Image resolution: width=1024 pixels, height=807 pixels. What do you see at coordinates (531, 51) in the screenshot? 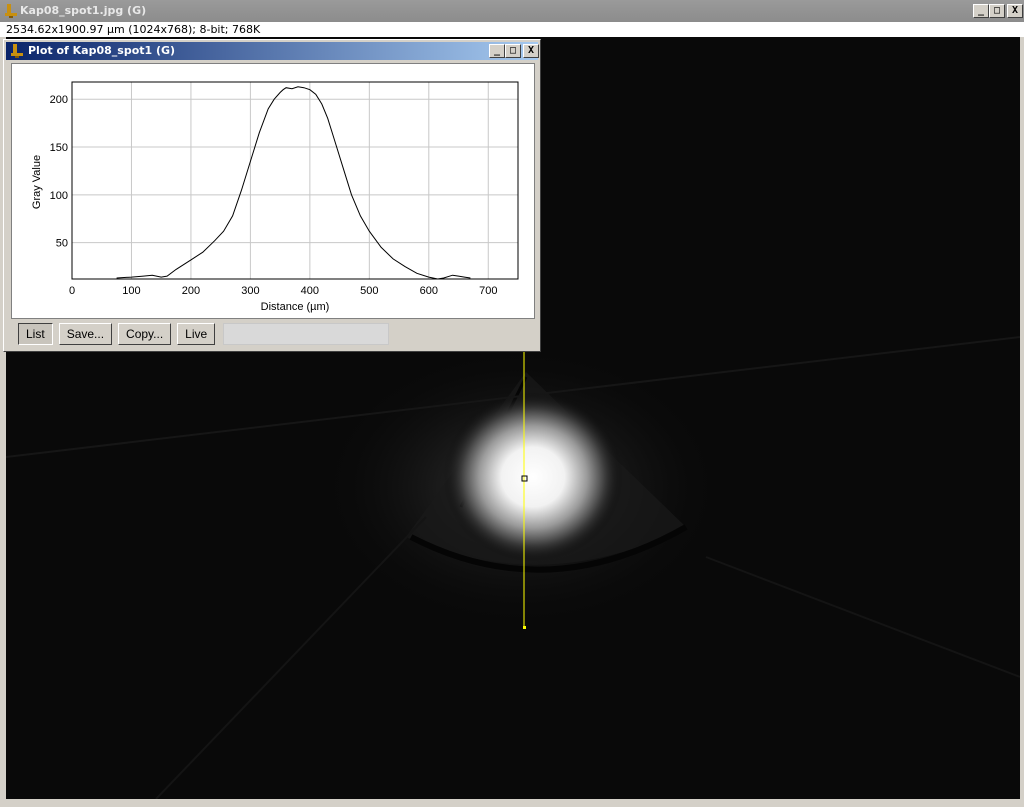
I see `plot-close-button: X` at bounding box center [531, 51].